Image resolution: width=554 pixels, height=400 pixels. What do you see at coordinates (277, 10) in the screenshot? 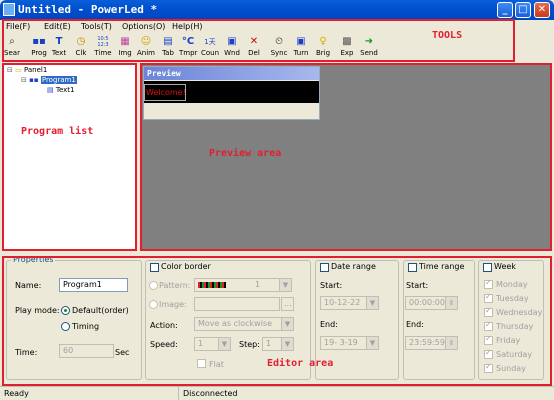
I see `title-bar: Untitled - PowerLed * _ □ ✕` at bounding box center [277, 10].